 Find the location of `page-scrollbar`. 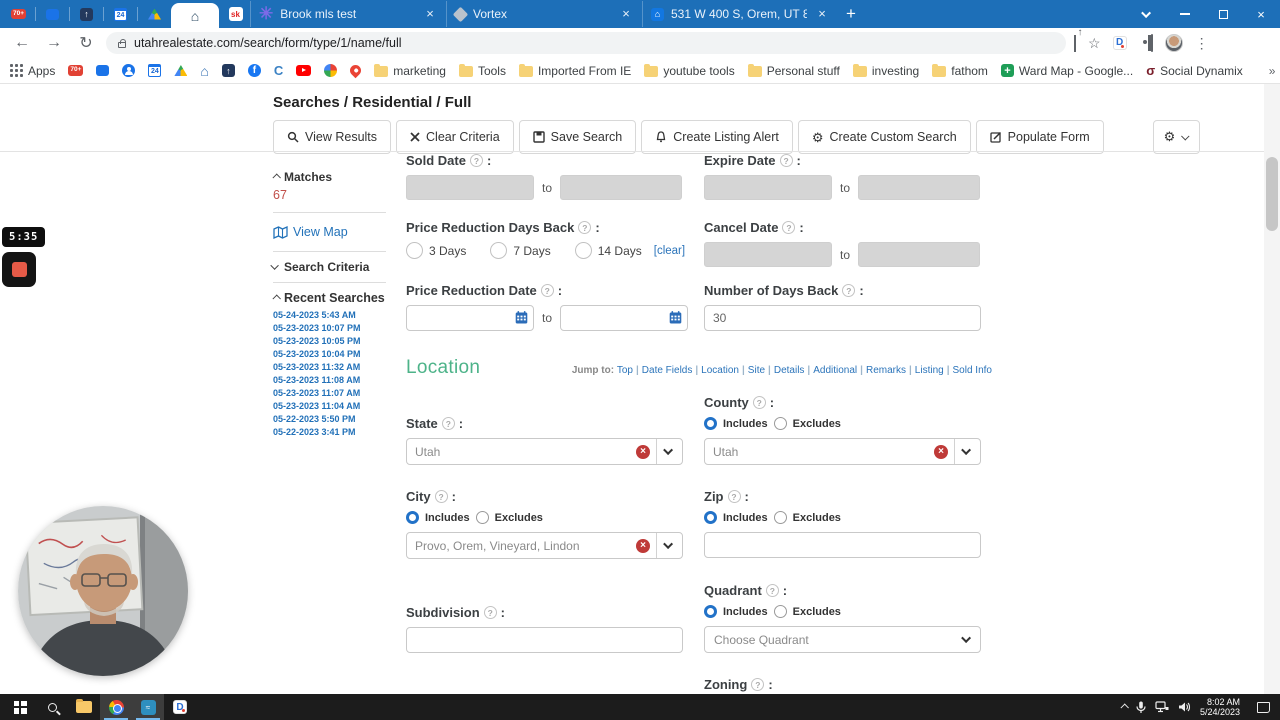

page-scrollbar is located at coordinates (1272, 389).